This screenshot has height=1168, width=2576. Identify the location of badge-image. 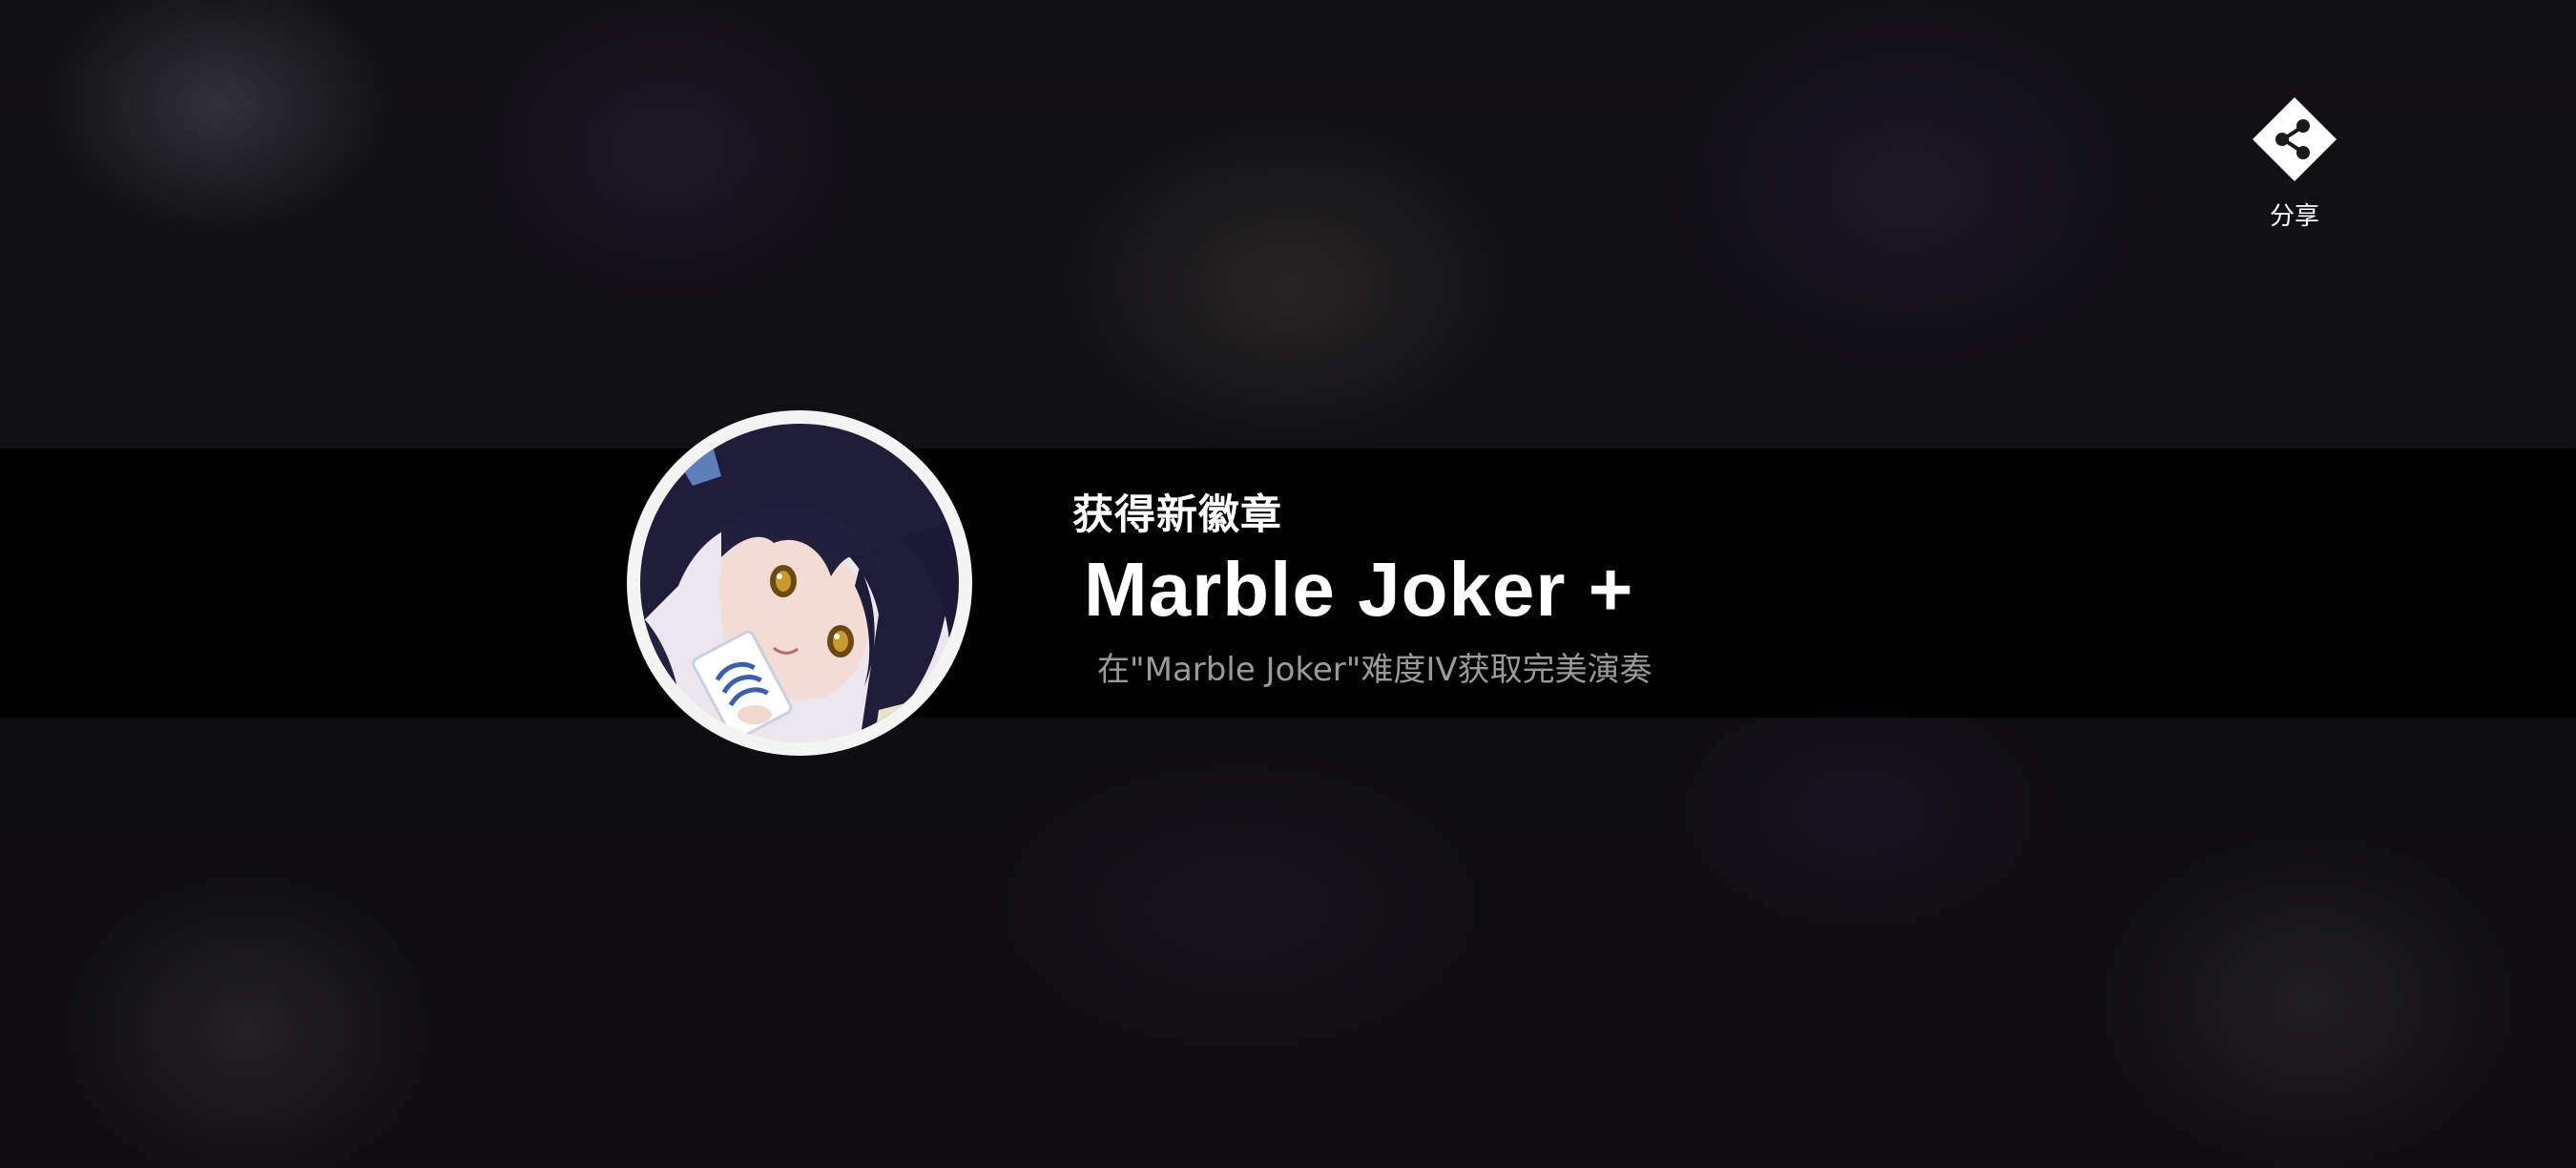
(799, 583).